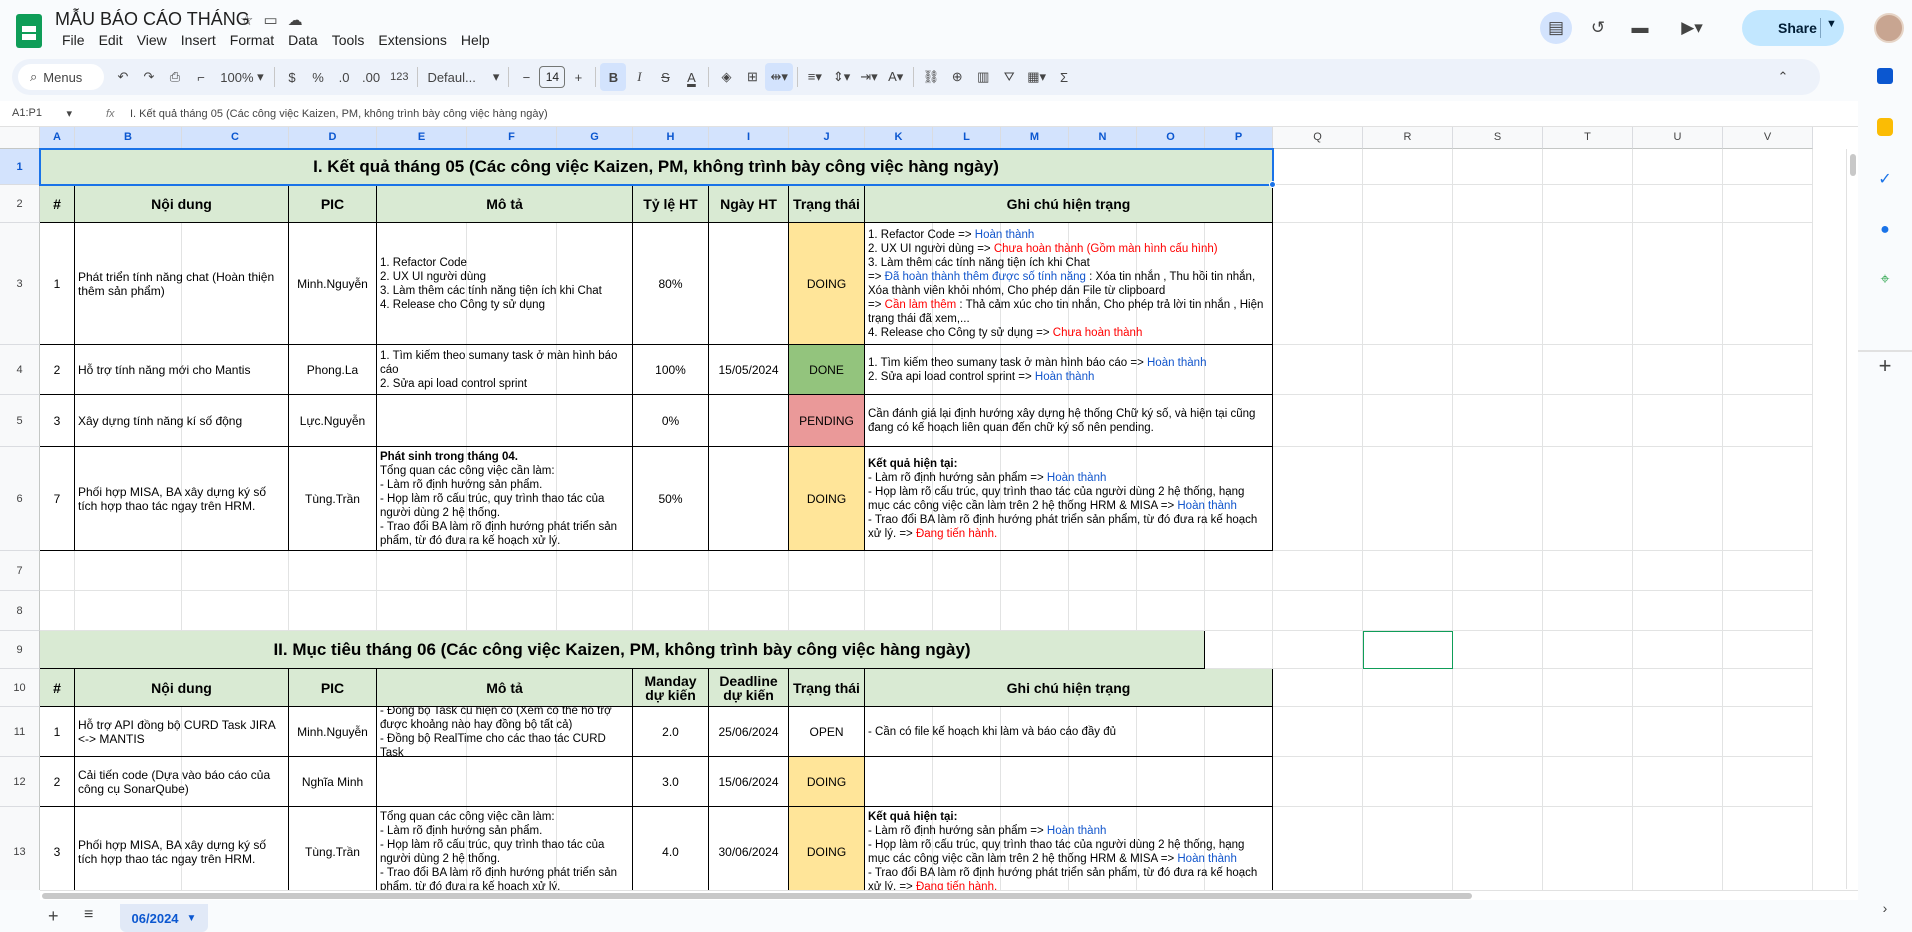 The width and height of the screenshot is (1912, 932). What do you see at coordinates (1036, 77) in the screenshot?
I see `filter-views-icon: ▦▾` at bounding box center [1036, 77].